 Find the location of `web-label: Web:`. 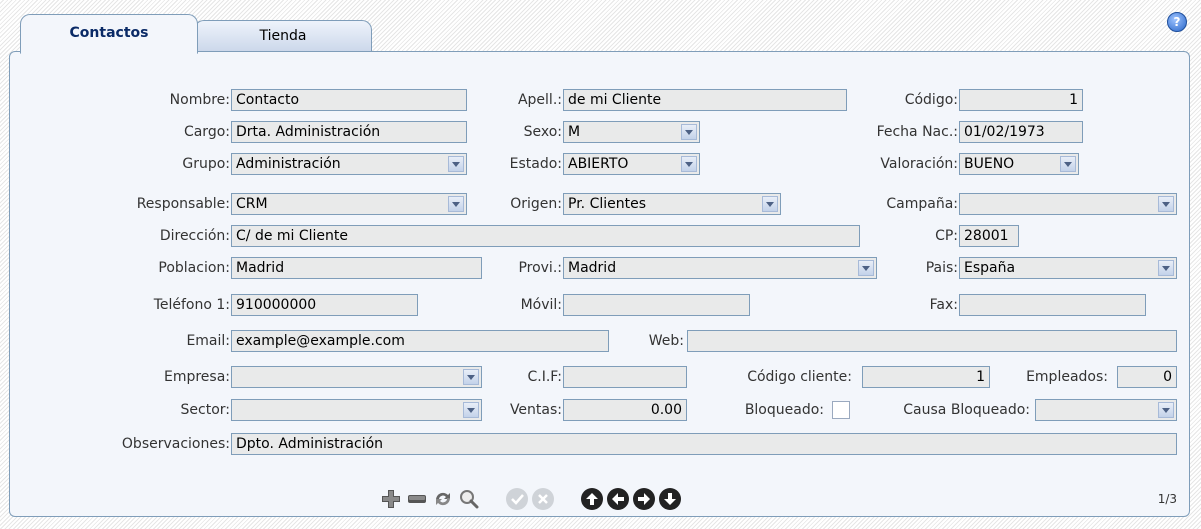

web-label: Web: is located at coordinates (666, 341).